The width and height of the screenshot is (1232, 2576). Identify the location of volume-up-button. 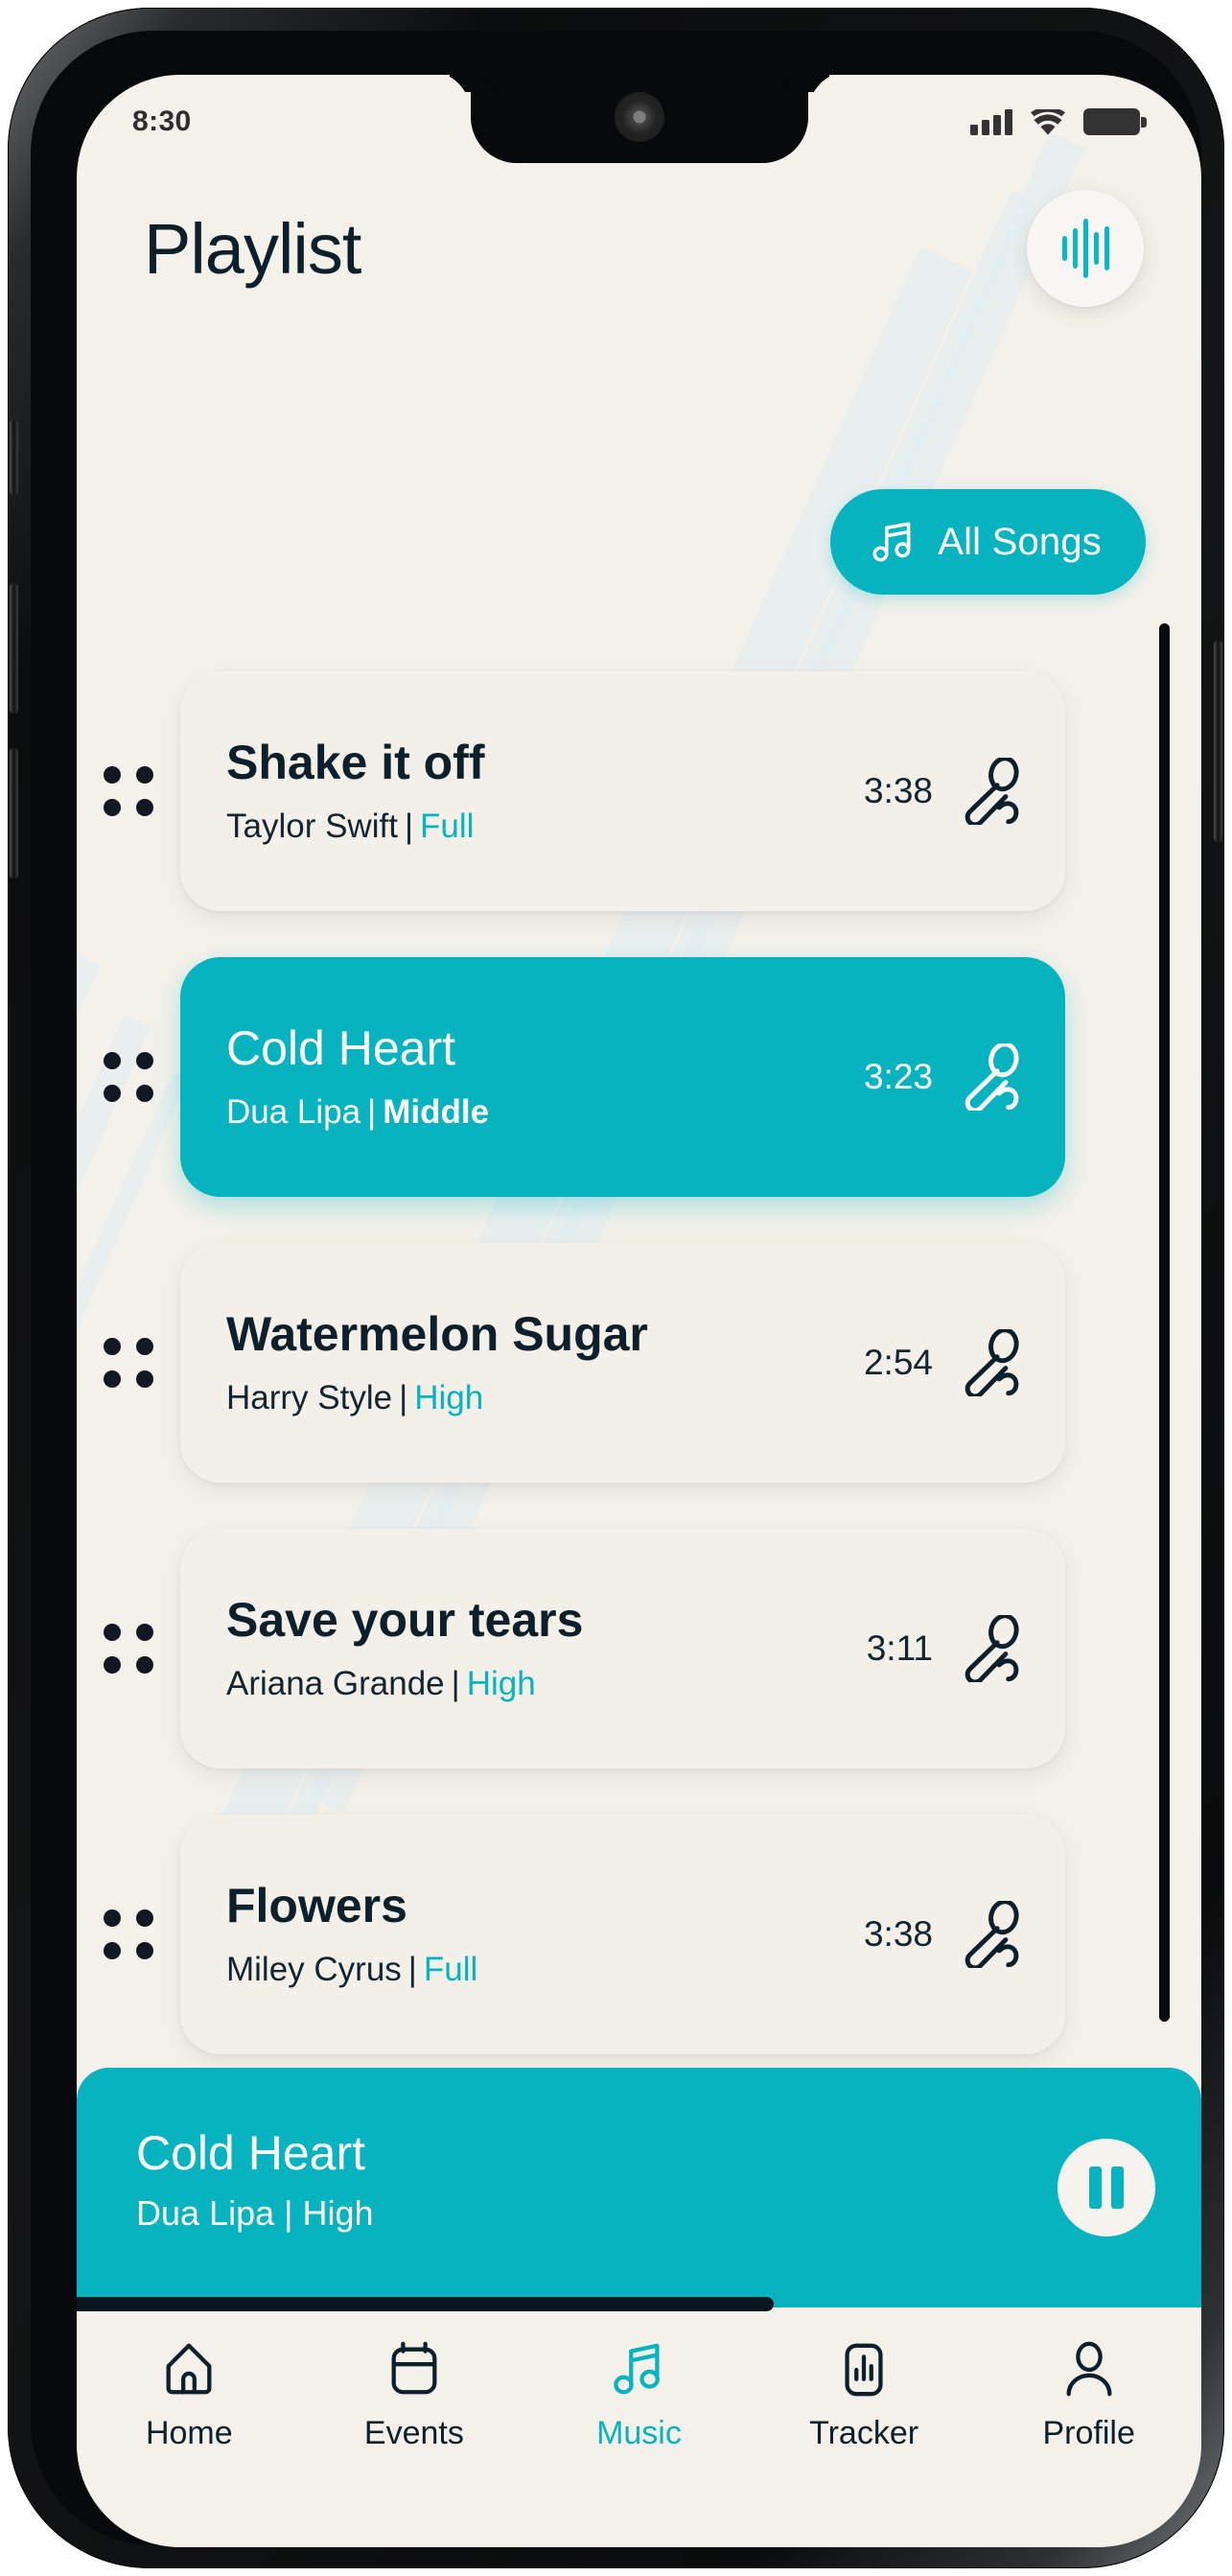
(14, 648).